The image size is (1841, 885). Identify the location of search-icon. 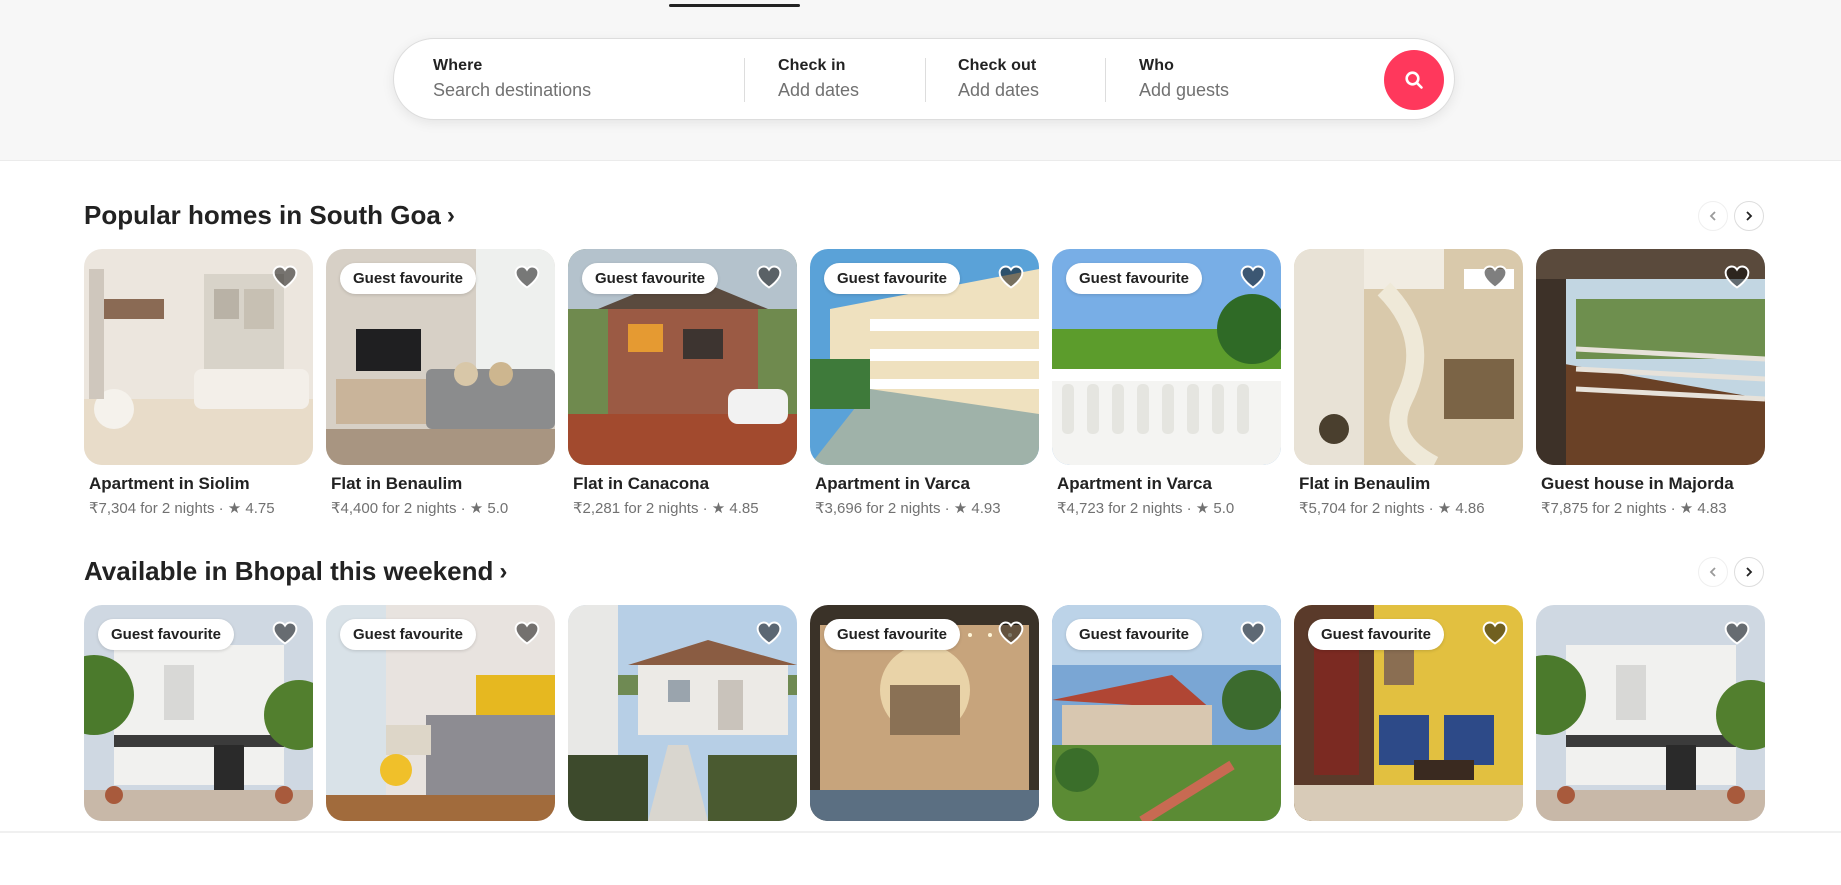
(1414, 80).